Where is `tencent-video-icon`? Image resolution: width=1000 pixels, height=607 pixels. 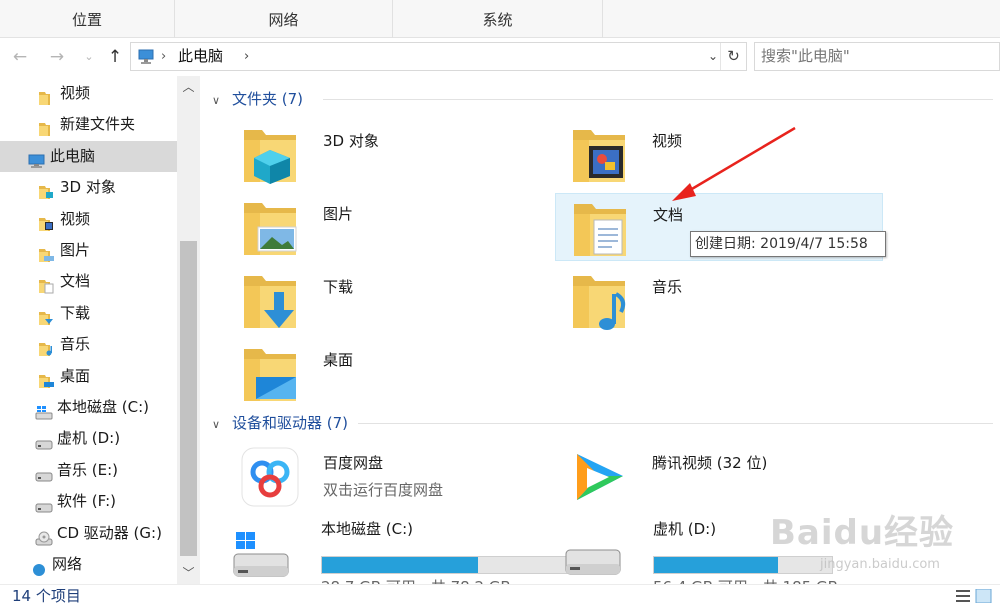 tencent-video-icon is located at coordinates (599, 479).